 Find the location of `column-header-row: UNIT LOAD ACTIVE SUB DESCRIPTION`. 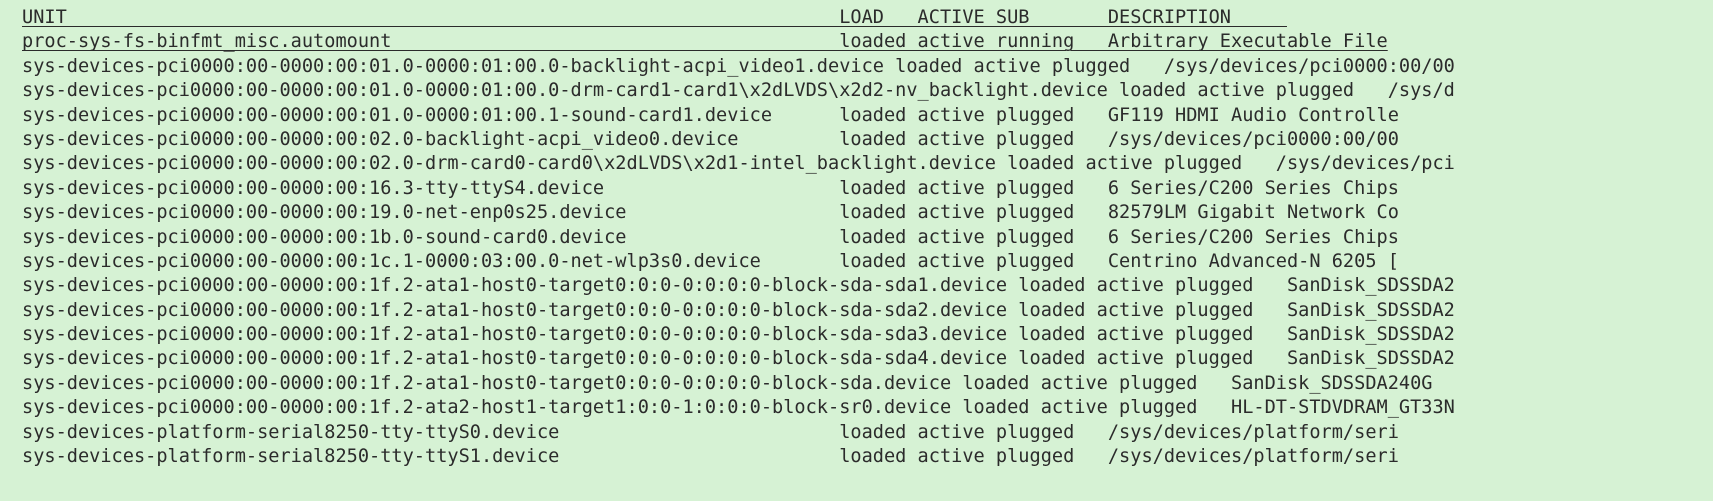

column-header-row: UNIT LOAD ACTIVE SUB DESCRIPTION is located at coordinates (654, 17).